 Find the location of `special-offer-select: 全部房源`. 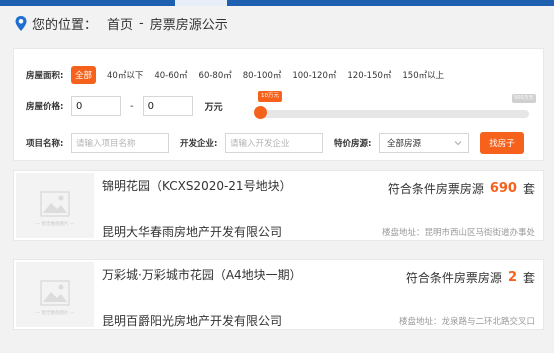

special-offer-select: 全部房源 is located at coordinates (424, 143).